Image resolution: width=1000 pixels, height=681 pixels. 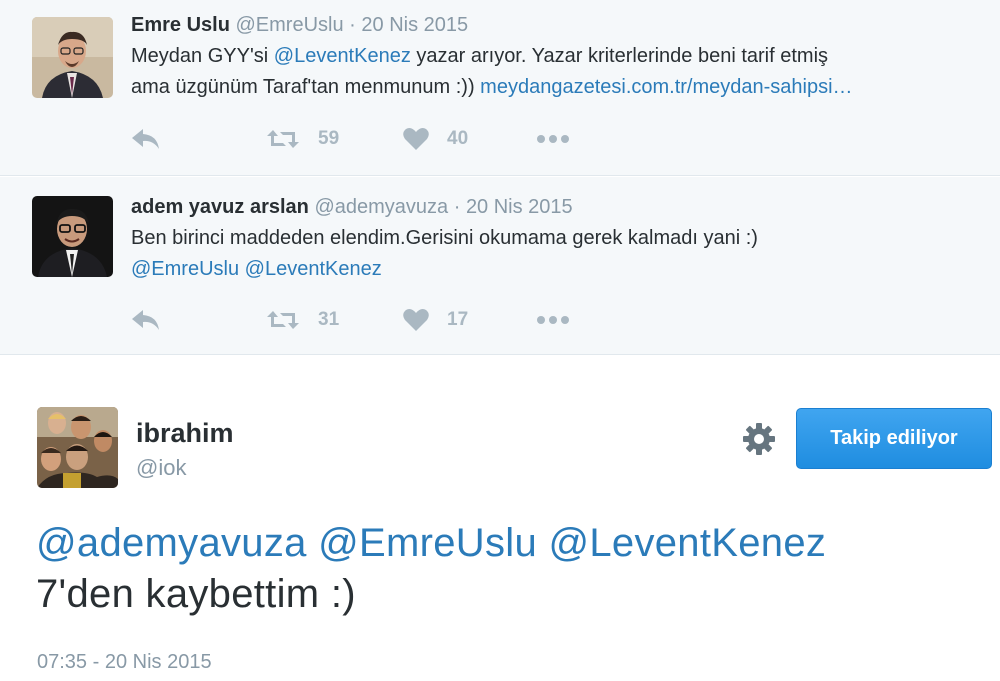 What do you see at coordinates (220, 207) in the screenshot?
I see `author-name: adem yavuz arslan` at bounding box center [220, 207].